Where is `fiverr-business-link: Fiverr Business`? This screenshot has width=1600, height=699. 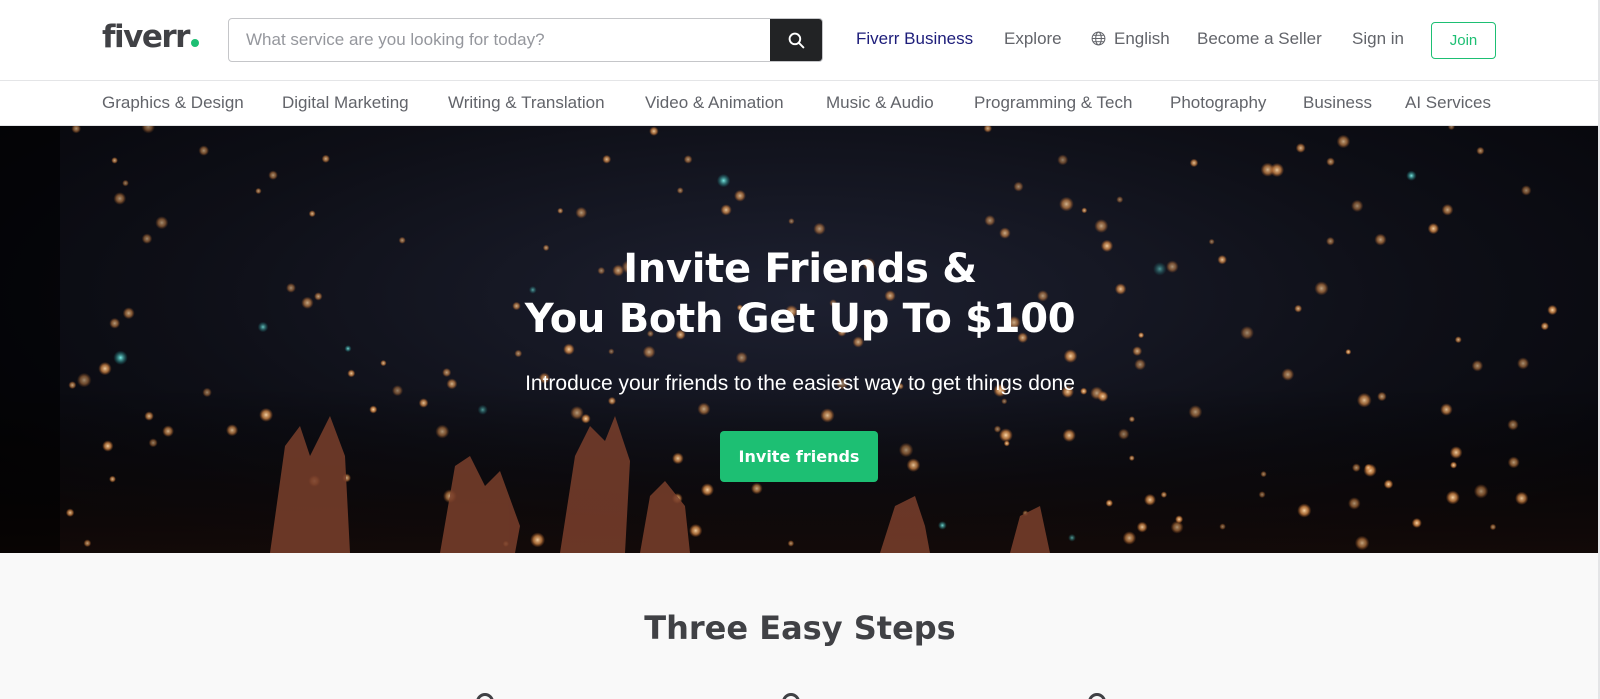 fiverr-business-link: Fiverr Business is located at coordinates (914, 39).